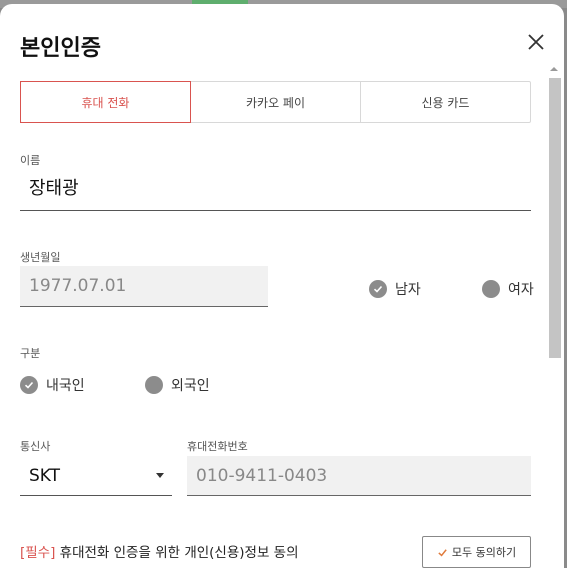  I want to click on gender-female-radio: 여자, so click(508, 289).